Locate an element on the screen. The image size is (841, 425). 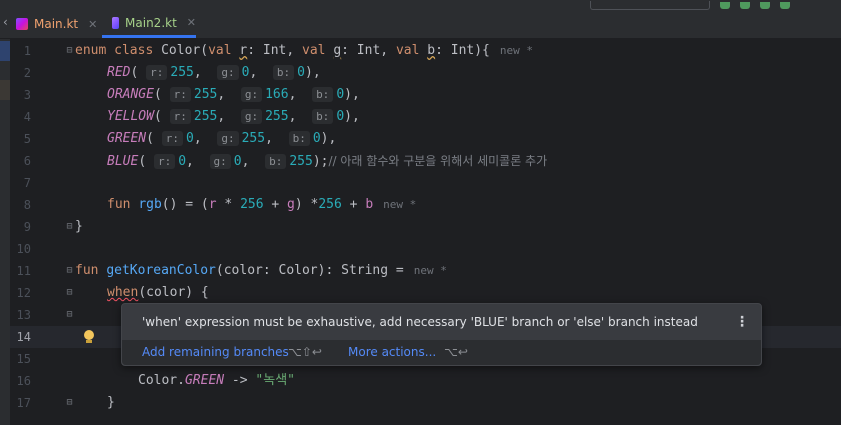
line-number: 17 is located at coordinates (23, 403).